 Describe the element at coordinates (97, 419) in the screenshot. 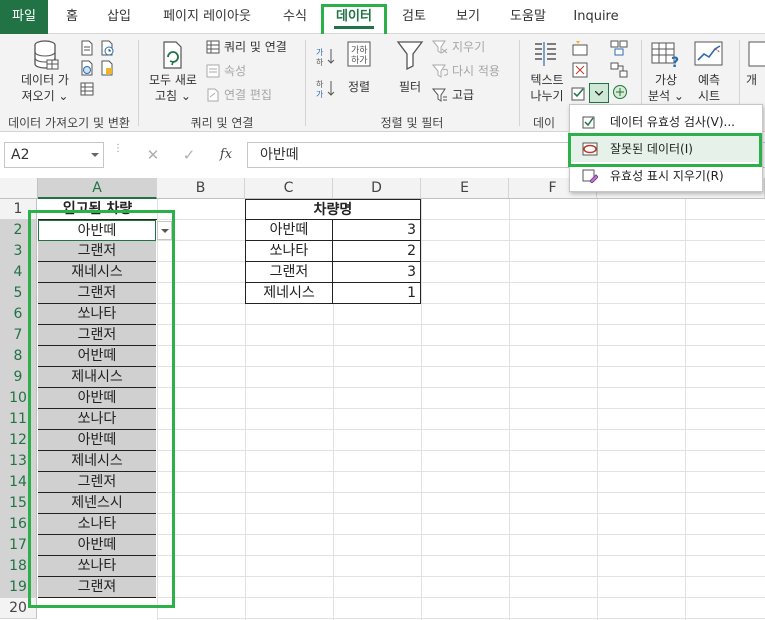

I see `cell-a11: 쏘나다` at that location.